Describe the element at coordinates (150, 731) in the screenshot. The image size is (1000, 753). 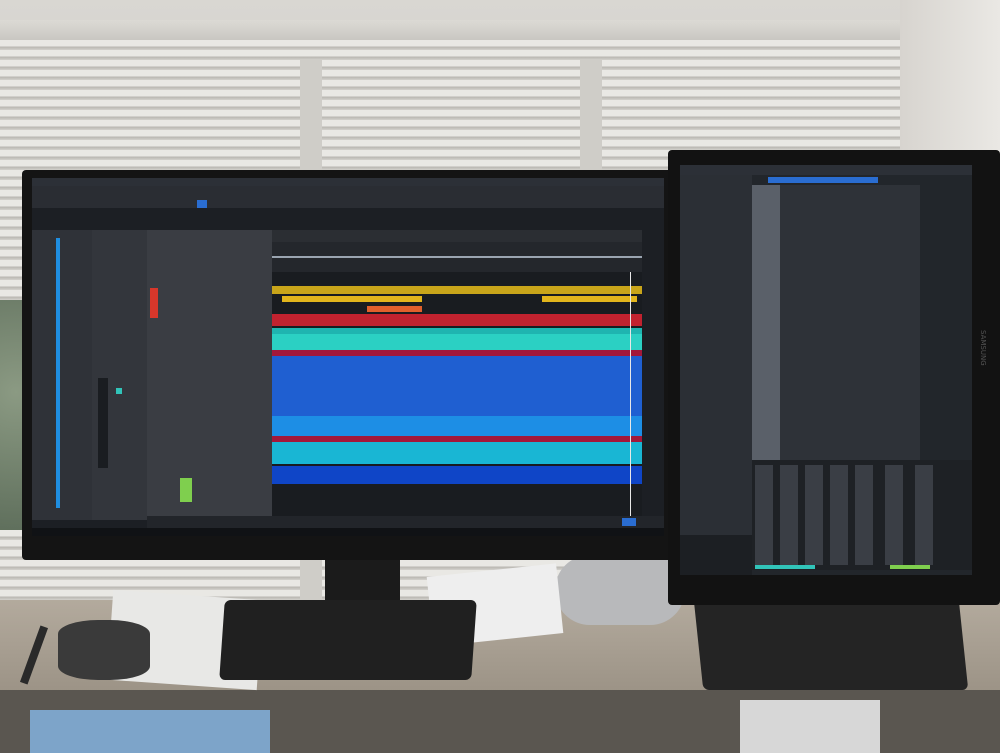
I see `blue-box` at that location.